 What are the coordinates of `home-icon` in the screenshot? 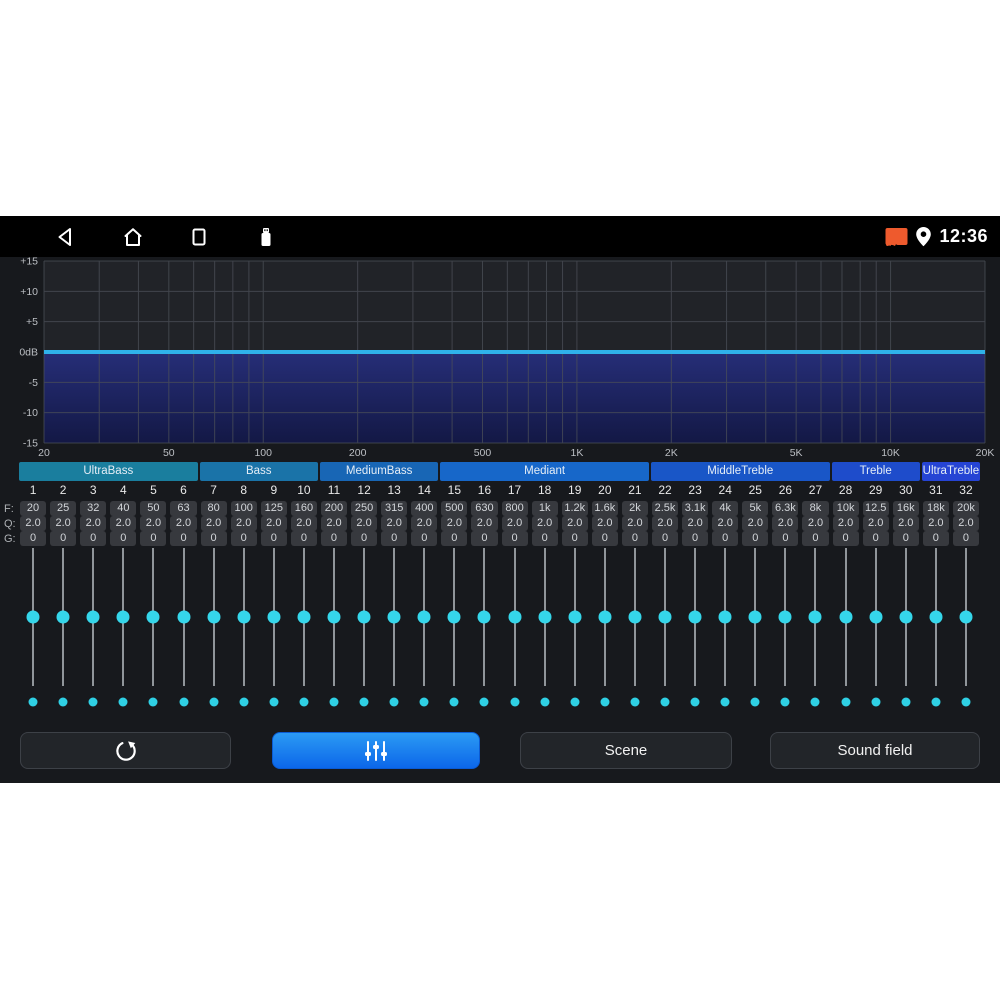 It's located at (133, 237).